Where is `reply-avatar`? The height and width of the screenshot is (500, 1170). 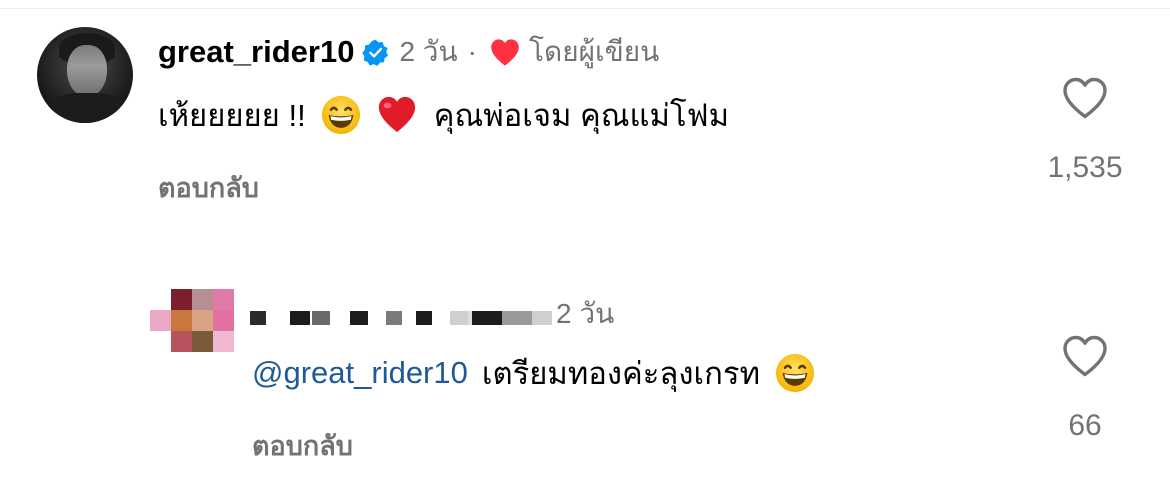 reply-avatar is located at coordinates (192, 322).